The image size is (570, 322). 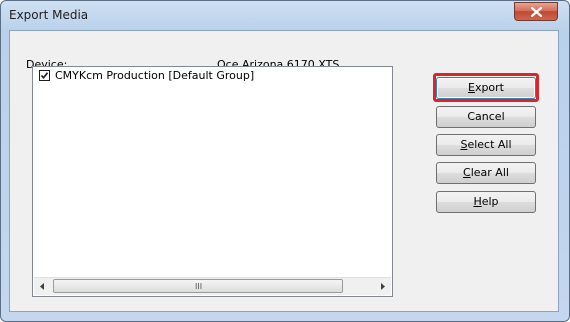 I want to click on arrow-right-icon, so click(x=383, y=286).